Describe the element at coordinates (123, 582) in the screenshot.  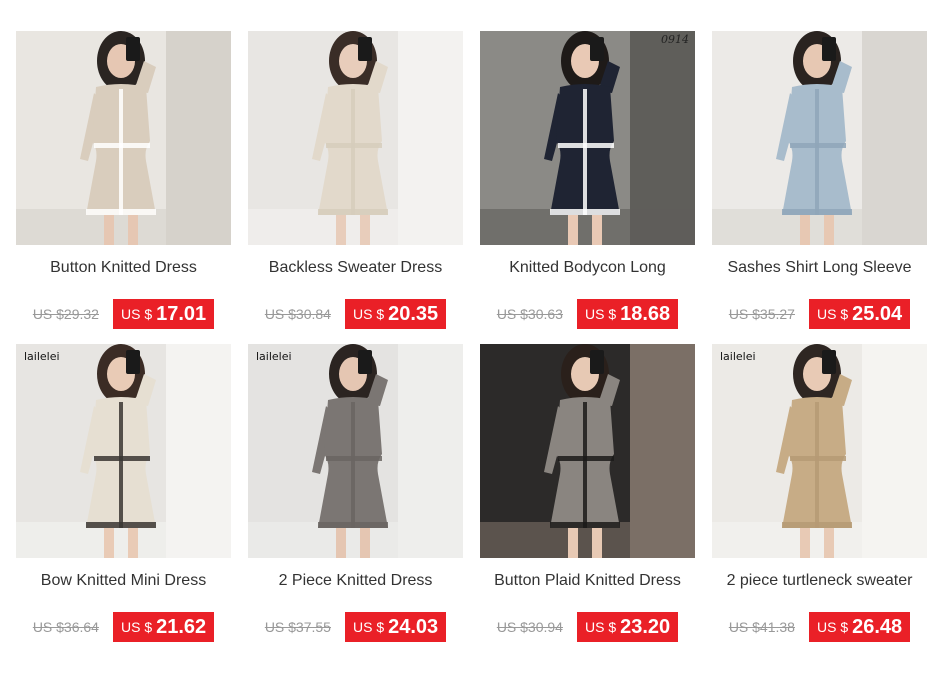
I see `product-title: Bow Knitted Mini Dress` at that location.